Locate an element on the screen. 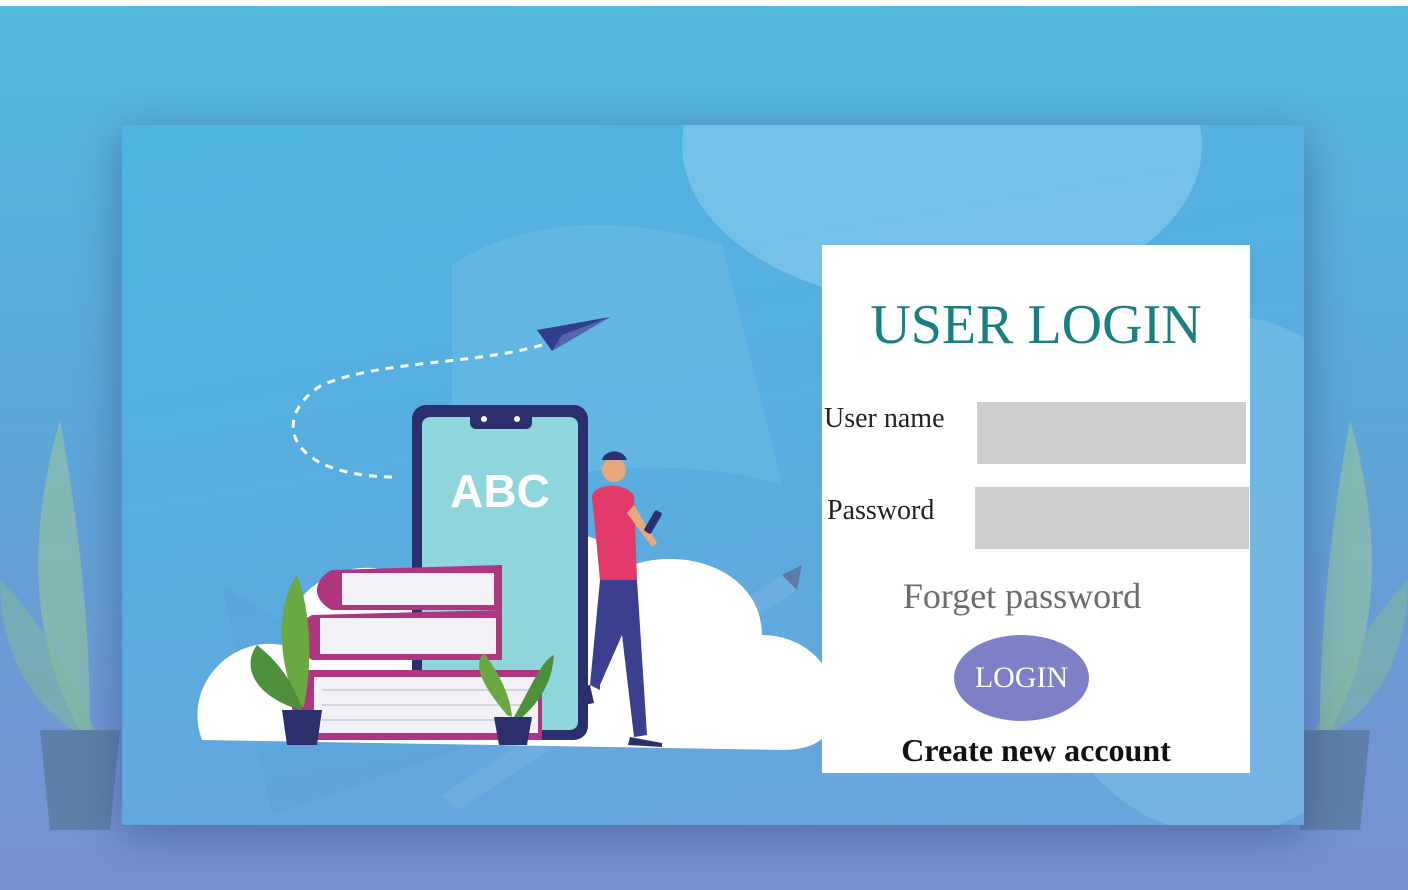 This screenshot has height=890, width=1408. frame-top-border is located at coordinates (704, 3).